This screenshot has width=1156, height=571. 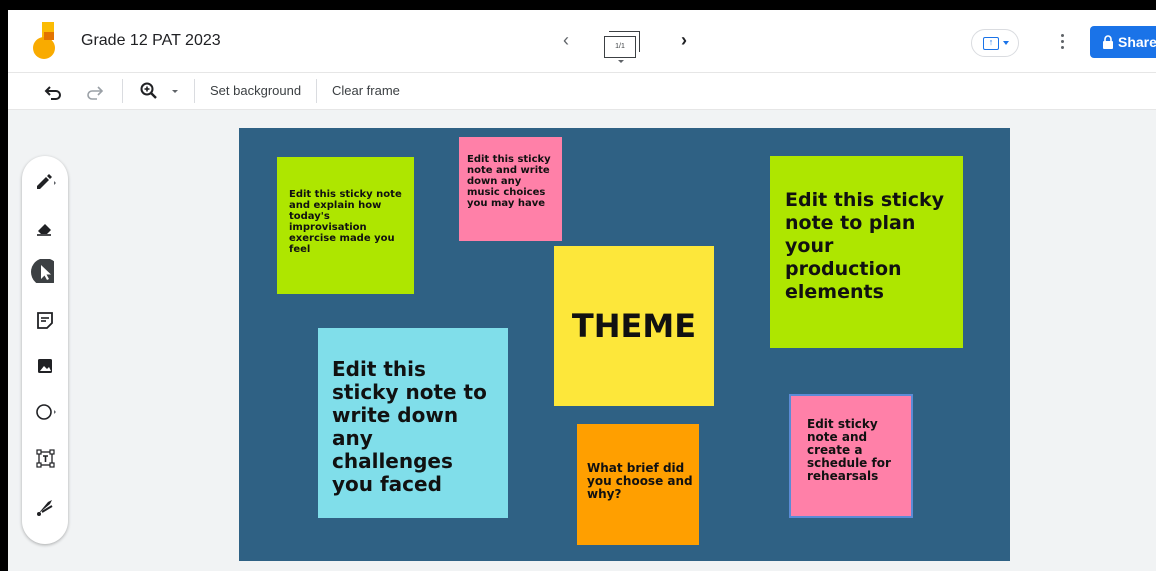 I want to click on pen-icon, so click(x=45, y=182).